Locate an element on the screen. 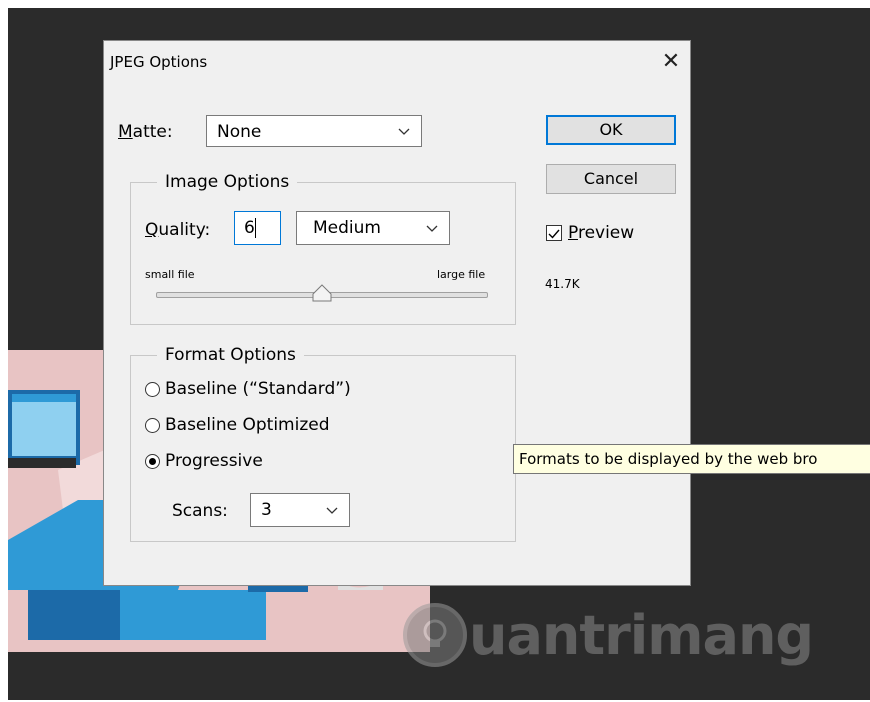  preview-label: Preview is located at coordinates (601, 233).